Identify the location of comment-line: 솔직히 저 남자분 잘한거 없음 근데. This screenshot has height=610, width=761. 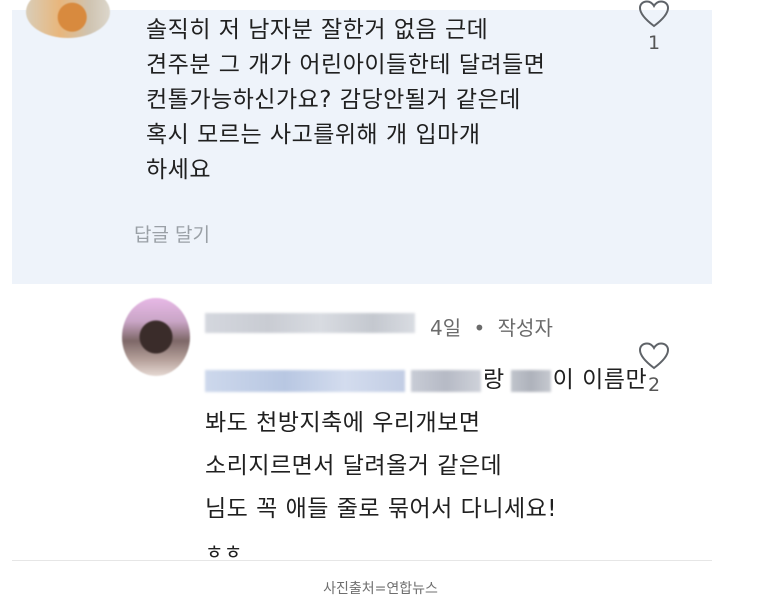
(317, 30).